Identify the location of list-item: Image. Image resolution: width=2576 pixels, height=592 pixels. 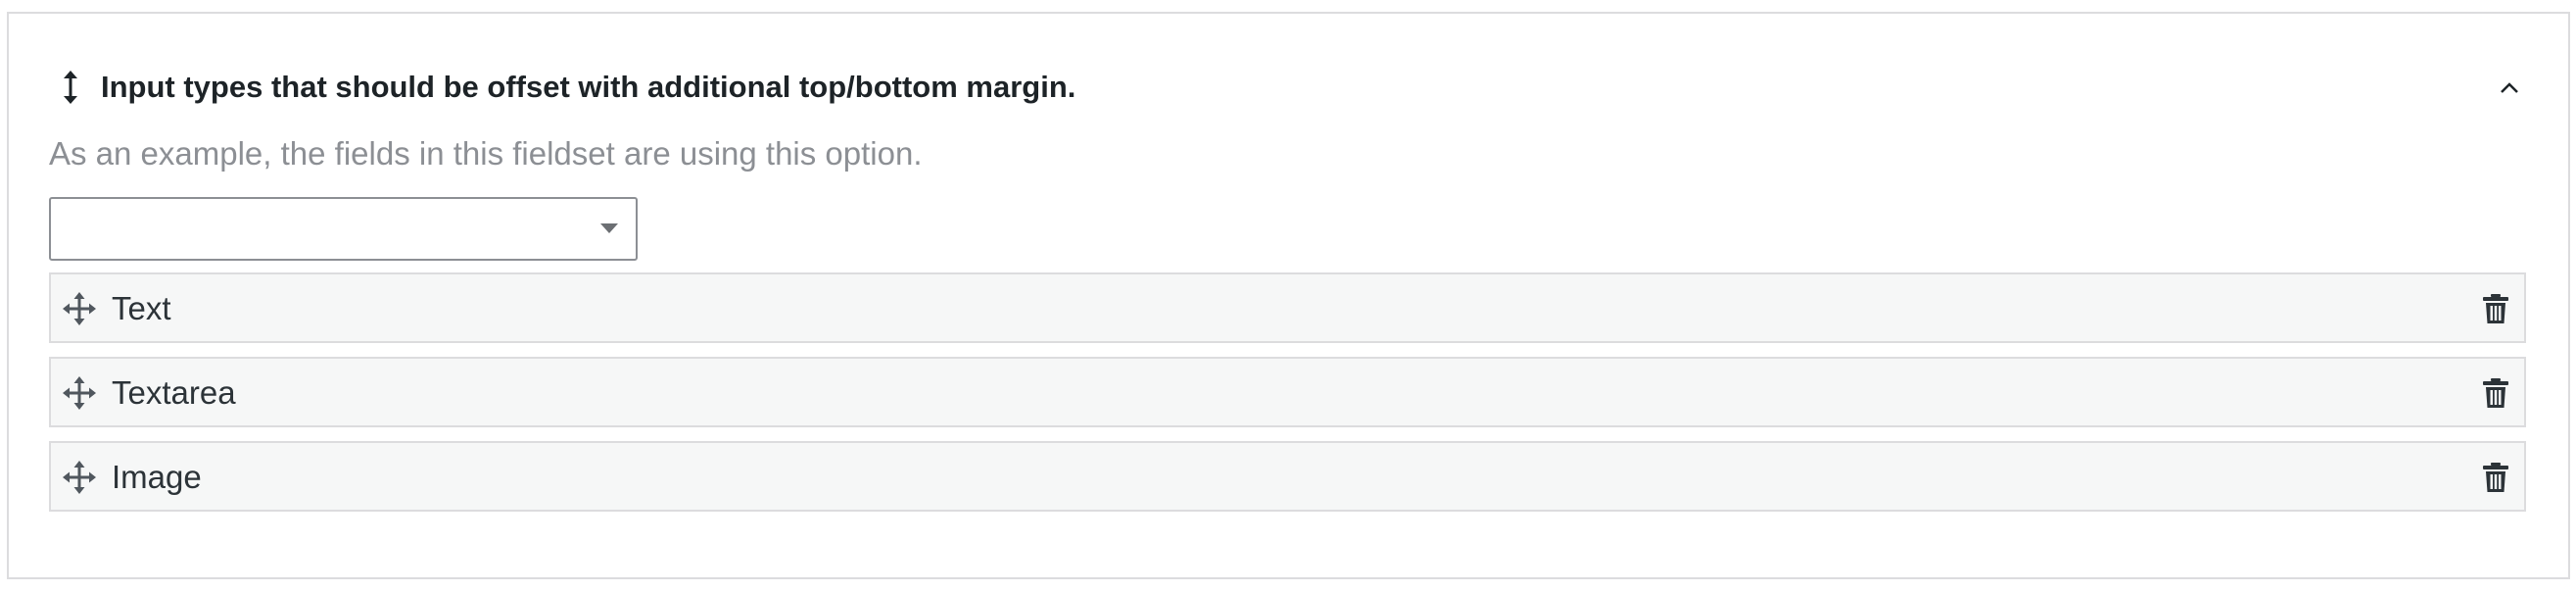
(1287, 476).